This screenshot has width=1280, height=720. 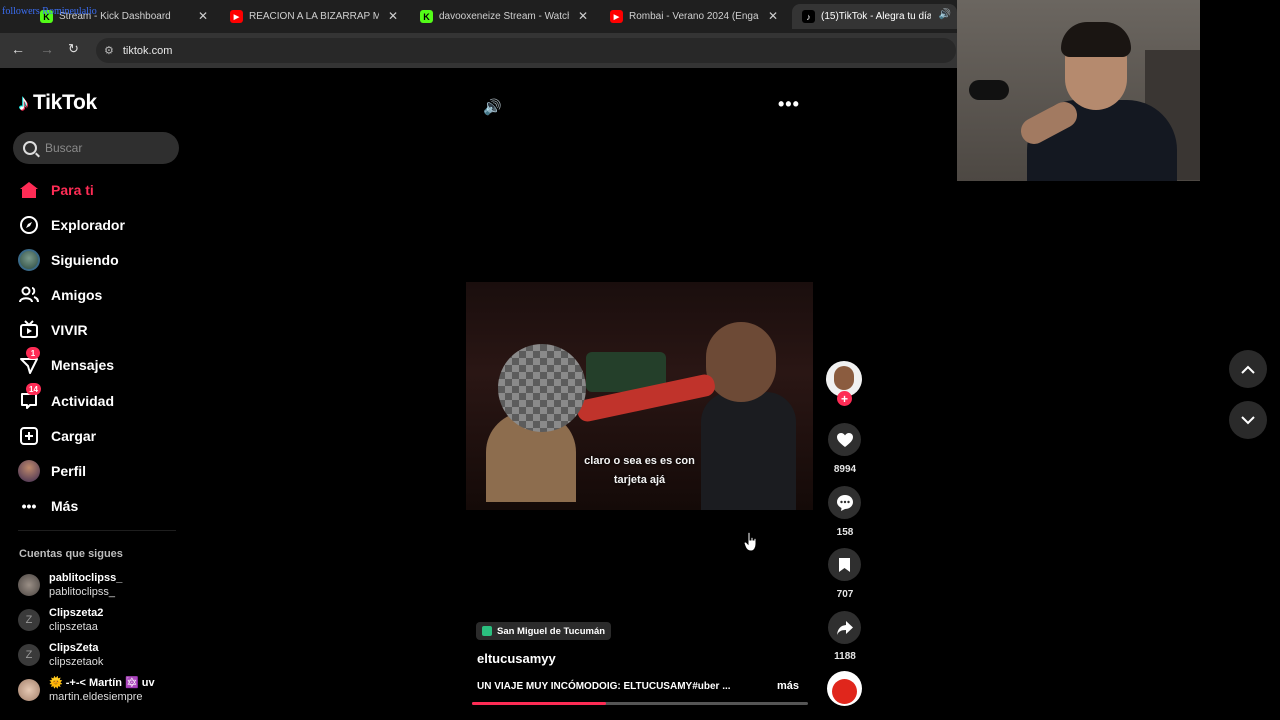 What do you see at coordinates (33, 353) in the screenshot?
I see `messages-badge: 1` at bounding box center [33, 353].